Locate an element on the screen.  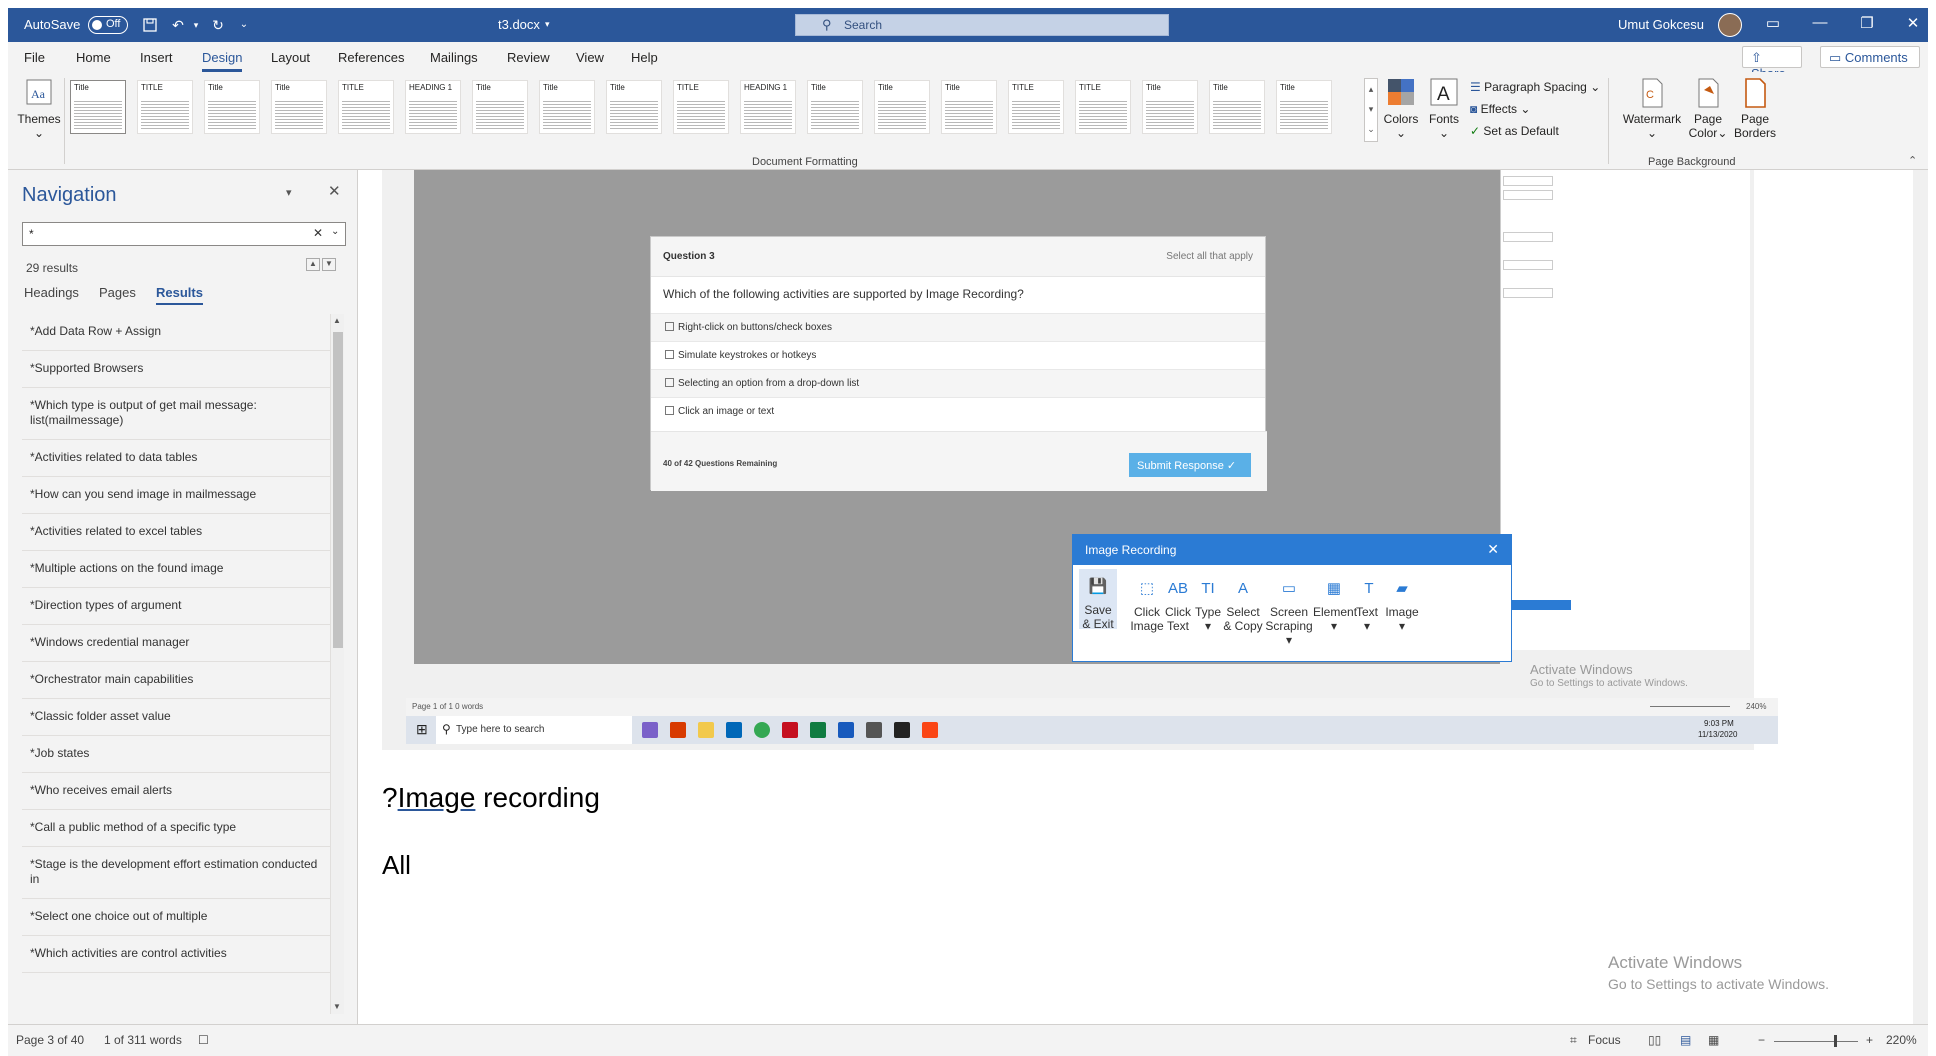
tab-help: Help is located at coordinates (644, 57).